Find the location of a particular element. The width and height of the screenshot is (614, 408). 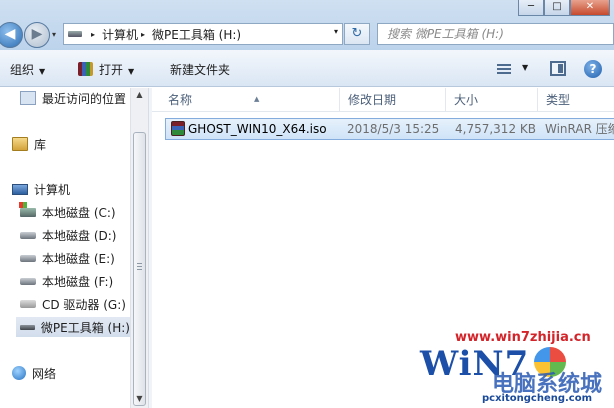

sidebar-item-label: 本地磁盘 (D:) is located at coordinates (79, 235).